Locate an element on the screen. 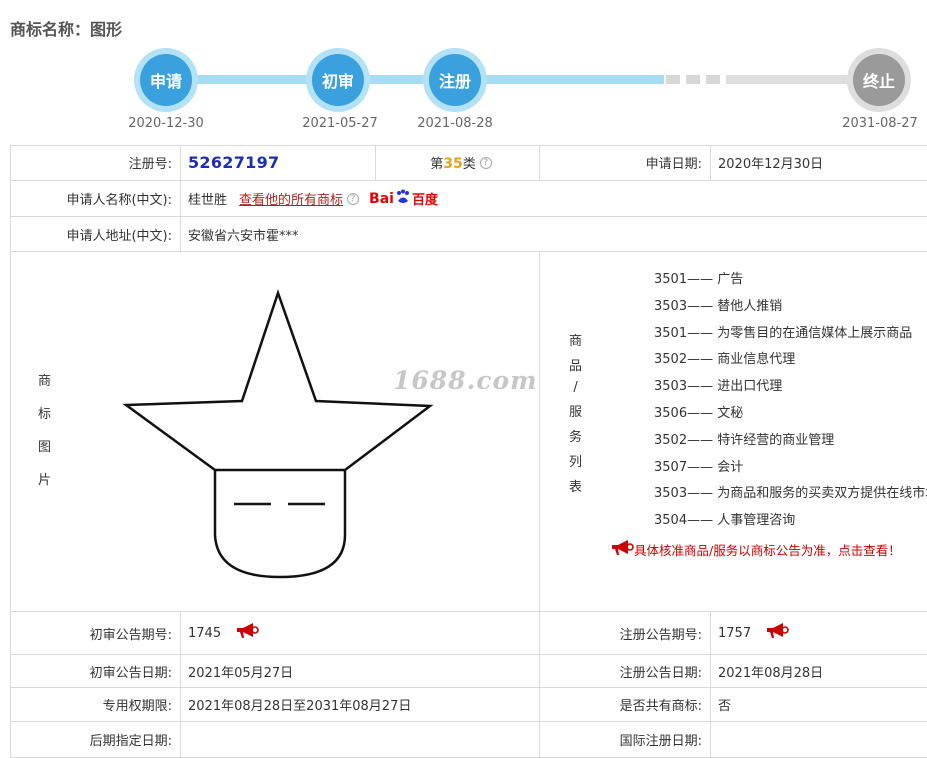 The height and width of the screenshot is (758, 927). baidu-du-text: 百度 is located at coordinates (424, 200).